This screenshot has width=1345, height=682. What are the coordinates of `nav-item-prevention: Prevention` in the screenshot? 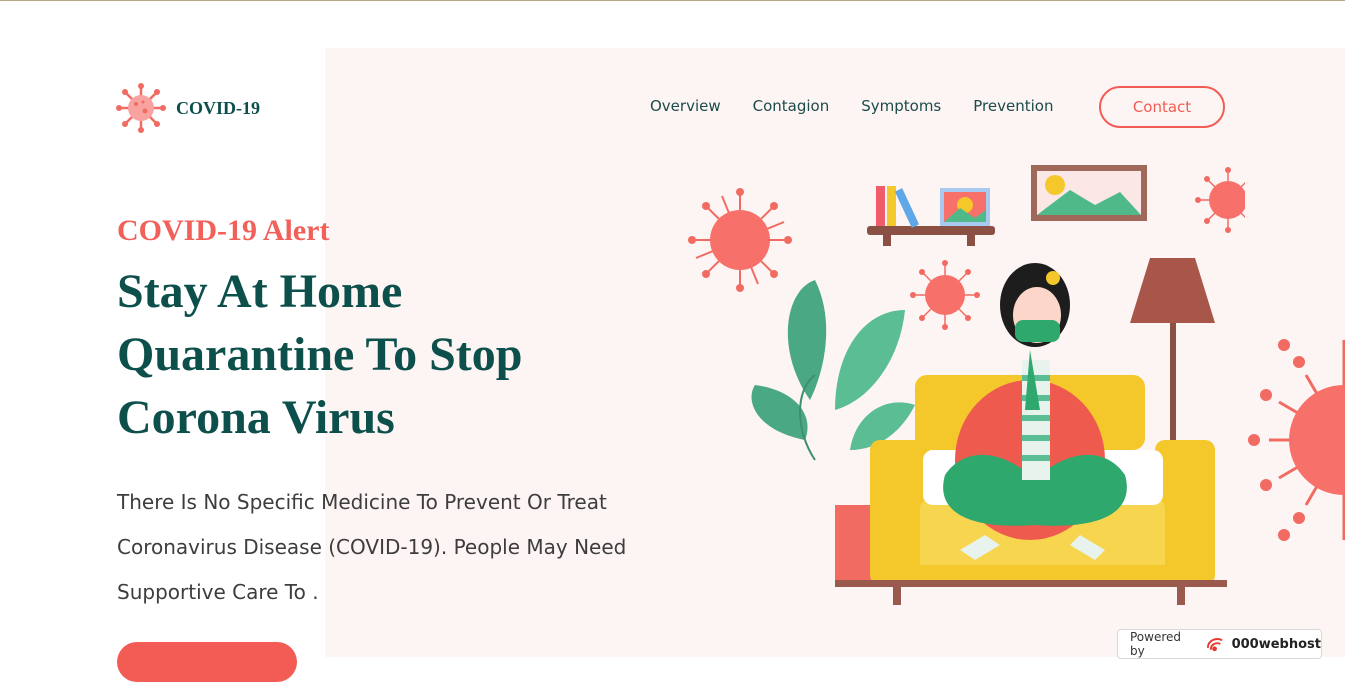 It's located at (1013, 106).